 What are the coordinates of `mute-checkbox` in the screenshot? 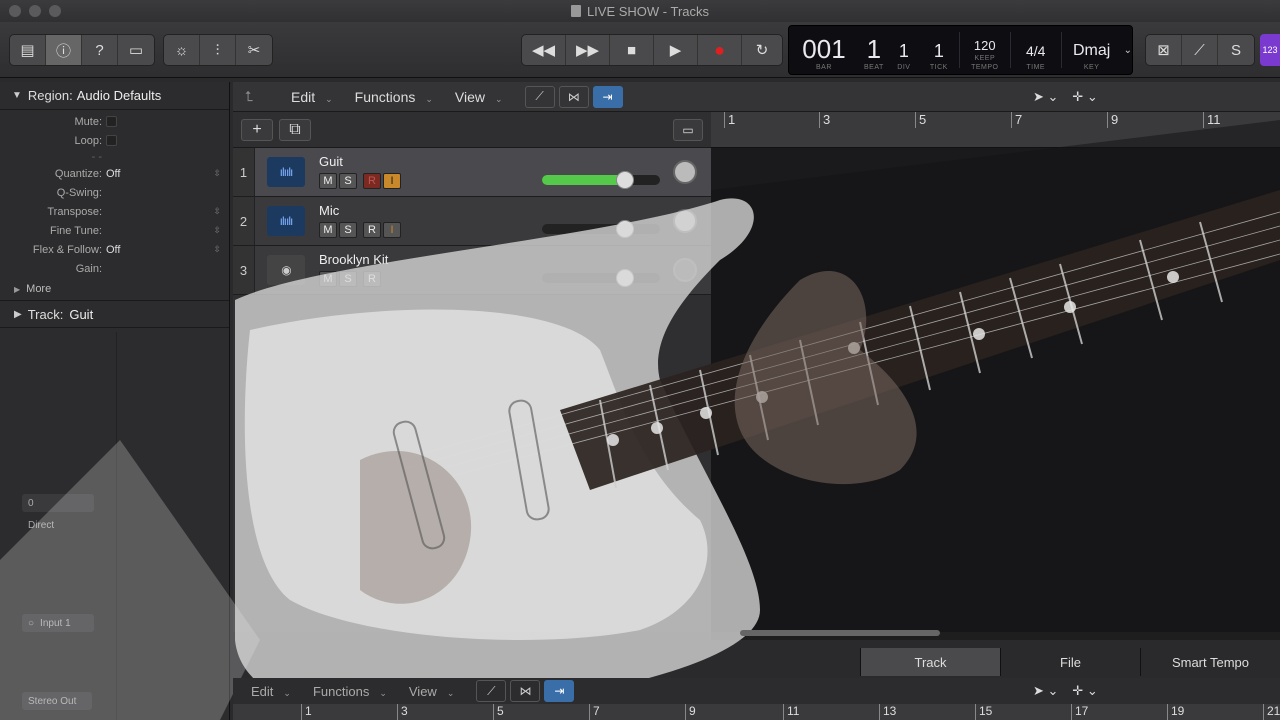 It's located at (111, 121).